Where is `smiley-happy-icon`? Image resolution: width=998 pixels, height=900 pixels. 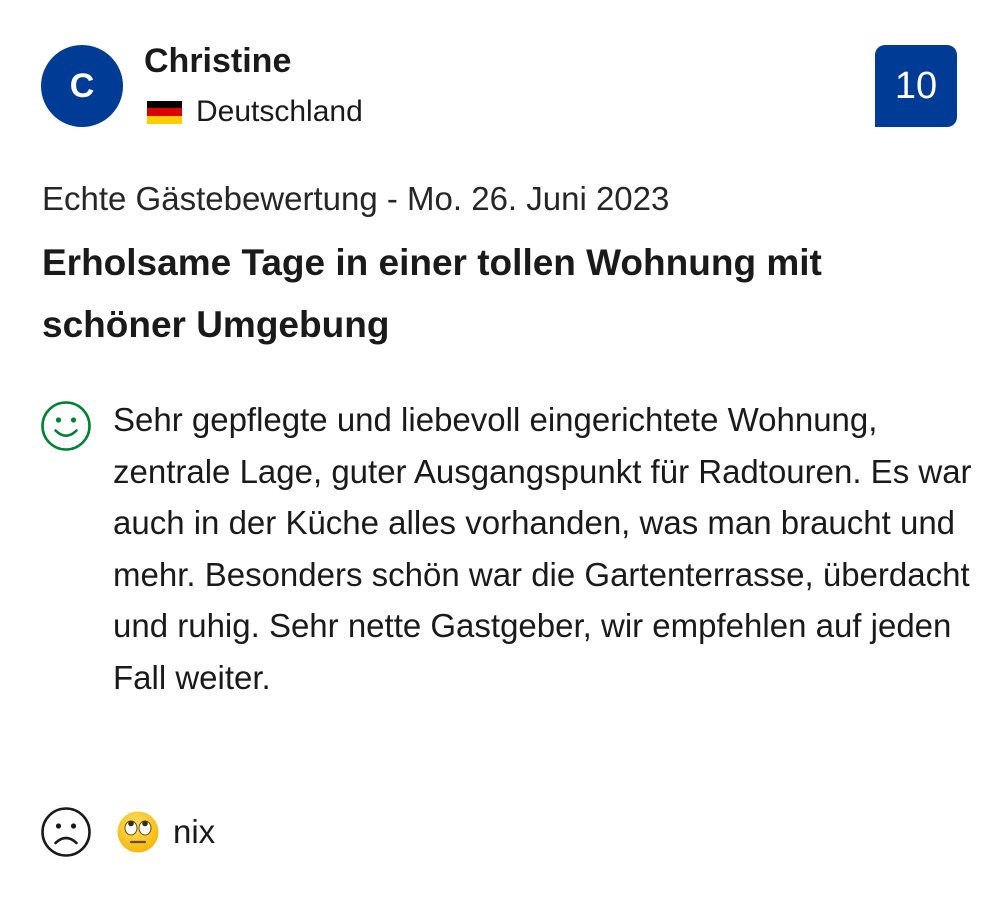 smiley-happy-icon is located at coordinates (66, 426).